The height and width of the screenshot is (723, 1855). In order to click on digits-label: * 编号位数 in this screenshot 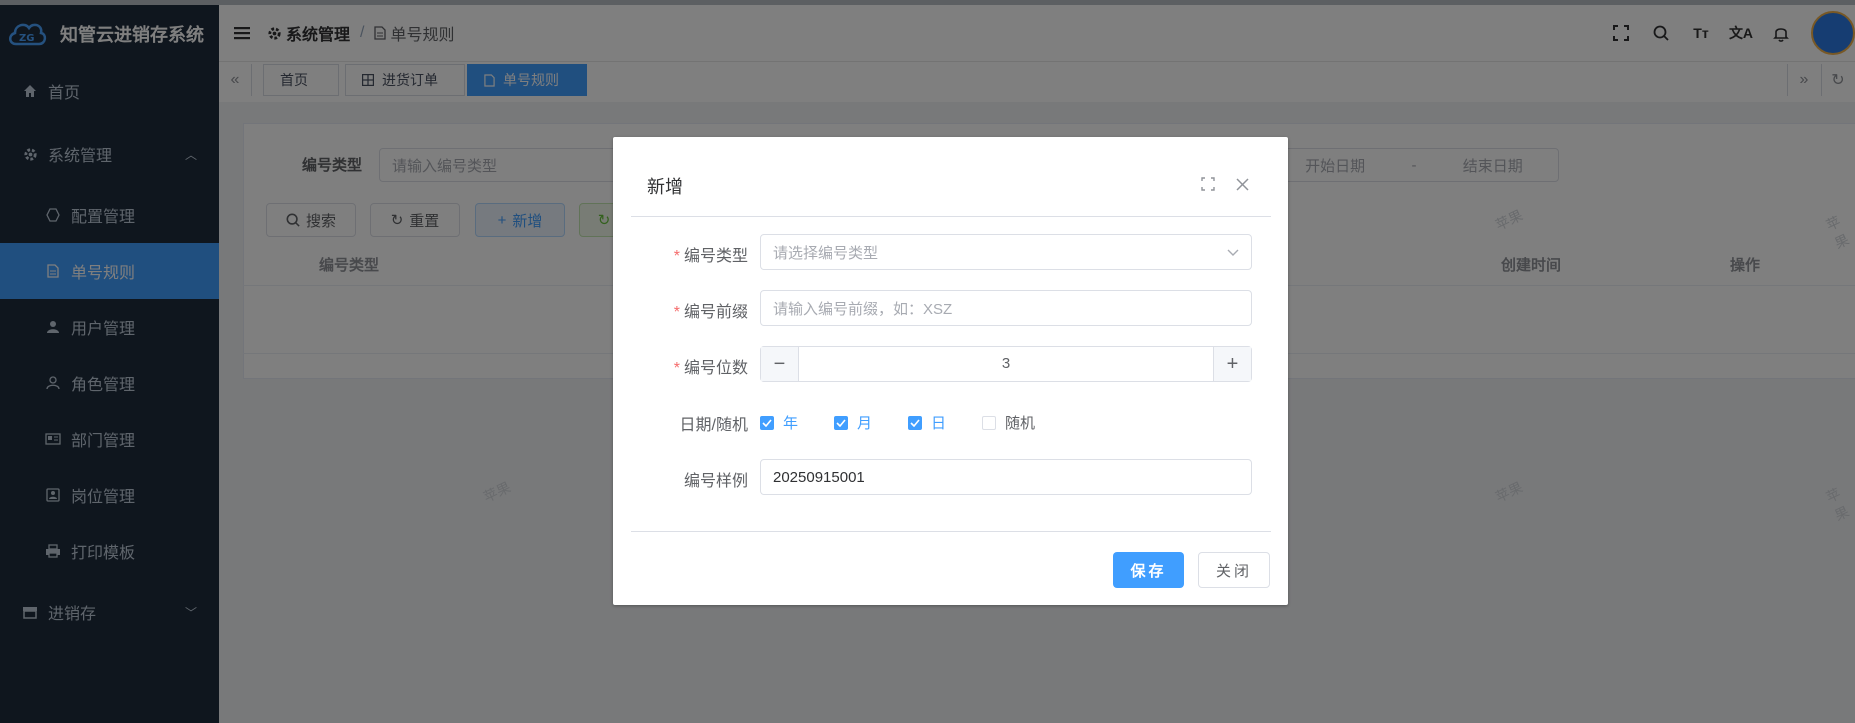, I will do `click(710, 368)`.